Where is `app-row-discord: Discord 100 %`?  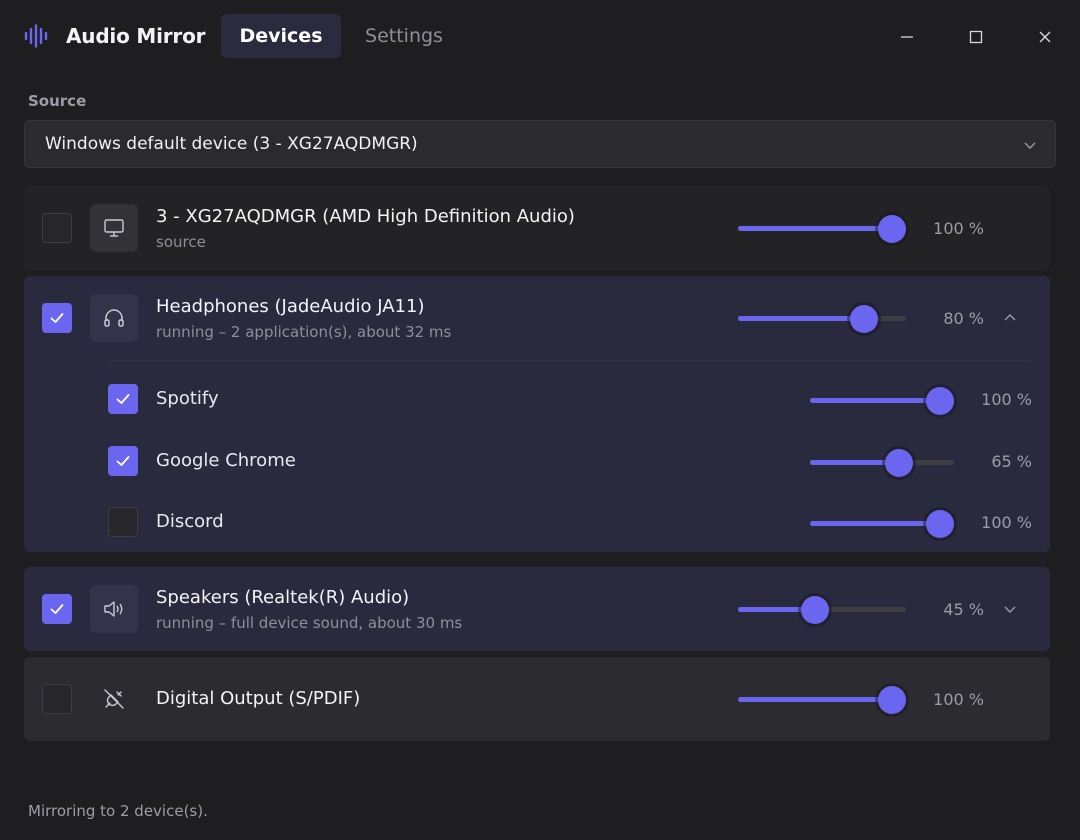
app-row-discord: Discord 100 % is located at coordinates (537, 522).